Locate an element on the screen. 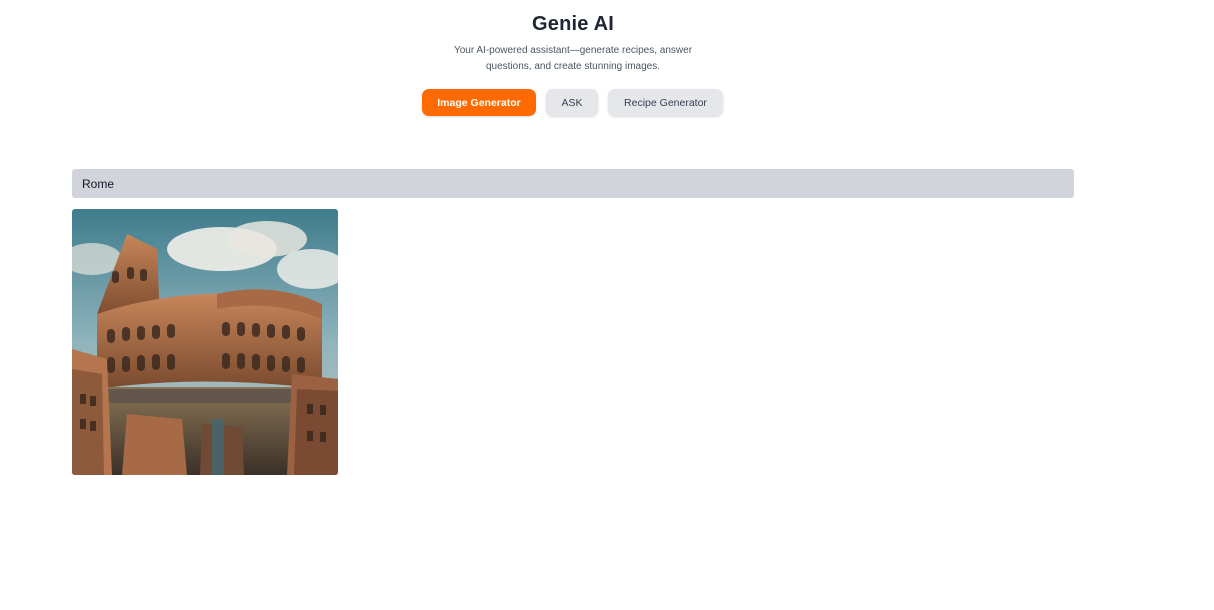 The width and height of the screenshot is (1214, 610). tab-ask: ASK is located at coordinates (572, 102).